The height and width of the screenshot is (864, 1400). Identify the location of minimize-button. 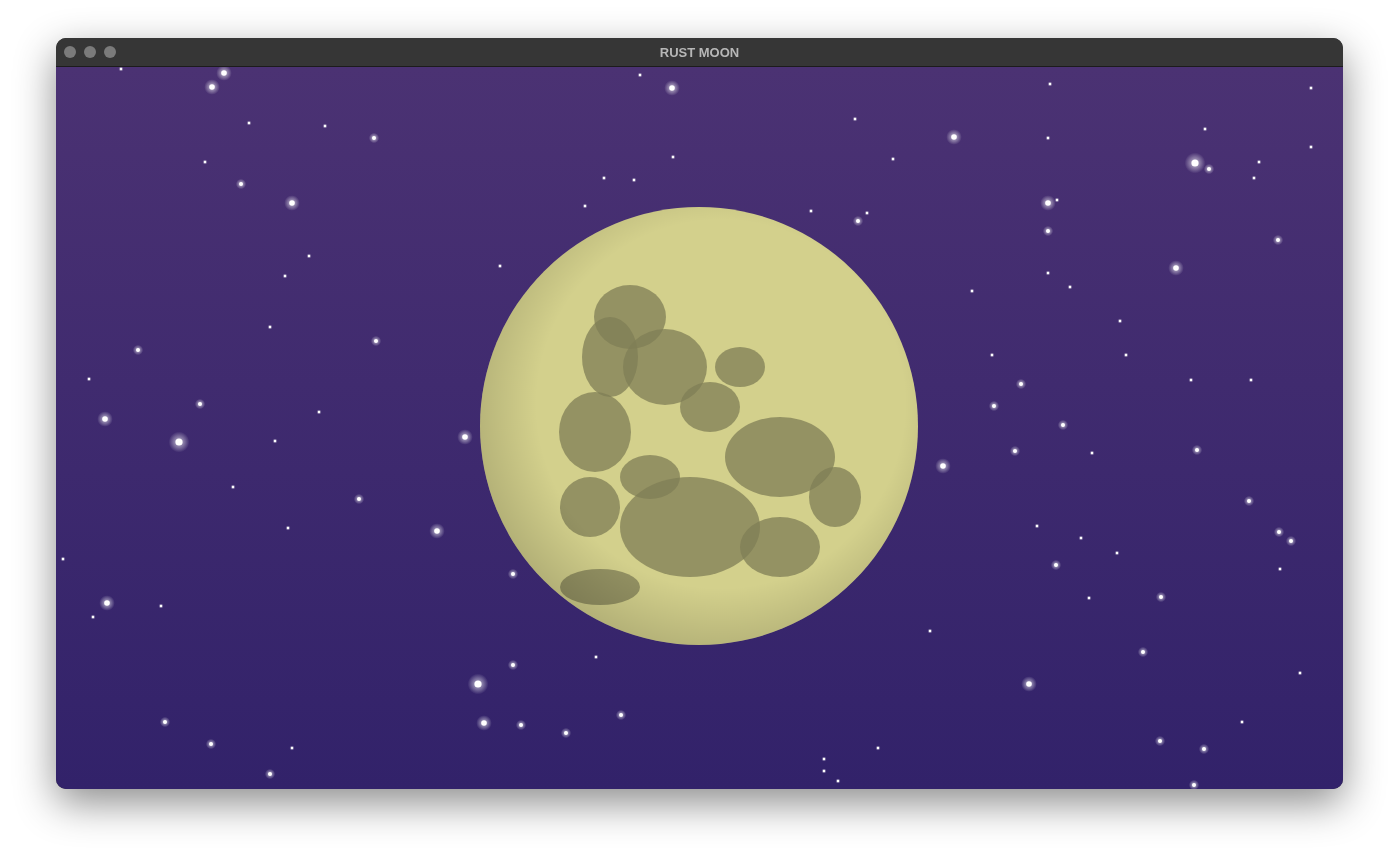
(90, 52).